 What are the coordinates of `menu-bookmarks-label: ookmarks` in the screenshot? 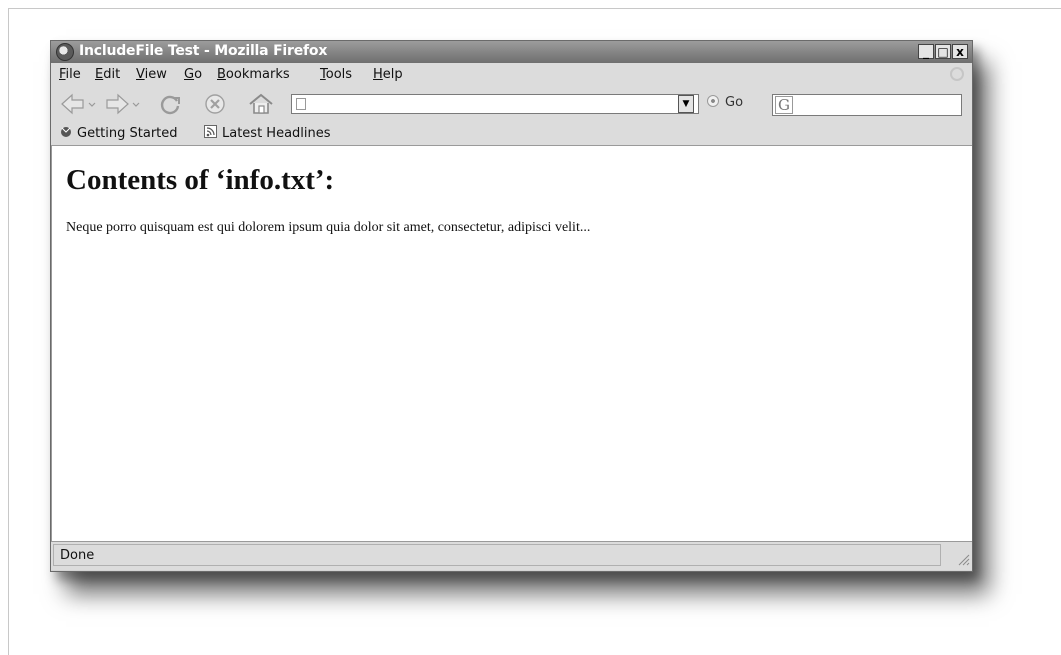 It's located at (257, 74).